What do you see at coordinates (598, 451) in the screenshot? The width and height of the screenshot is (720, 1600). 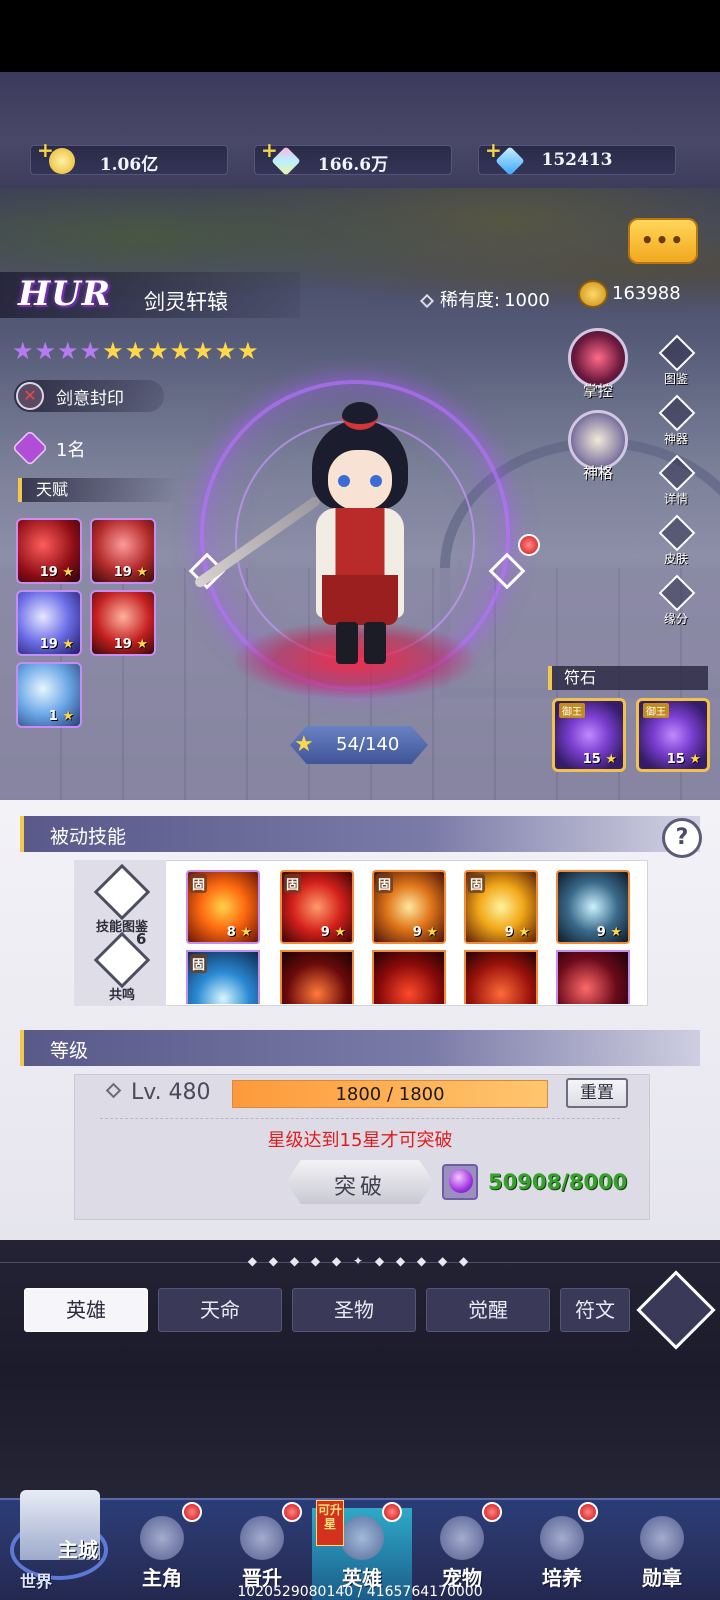 I see `divinity-button: 神格` at bounding box center [598, 451].